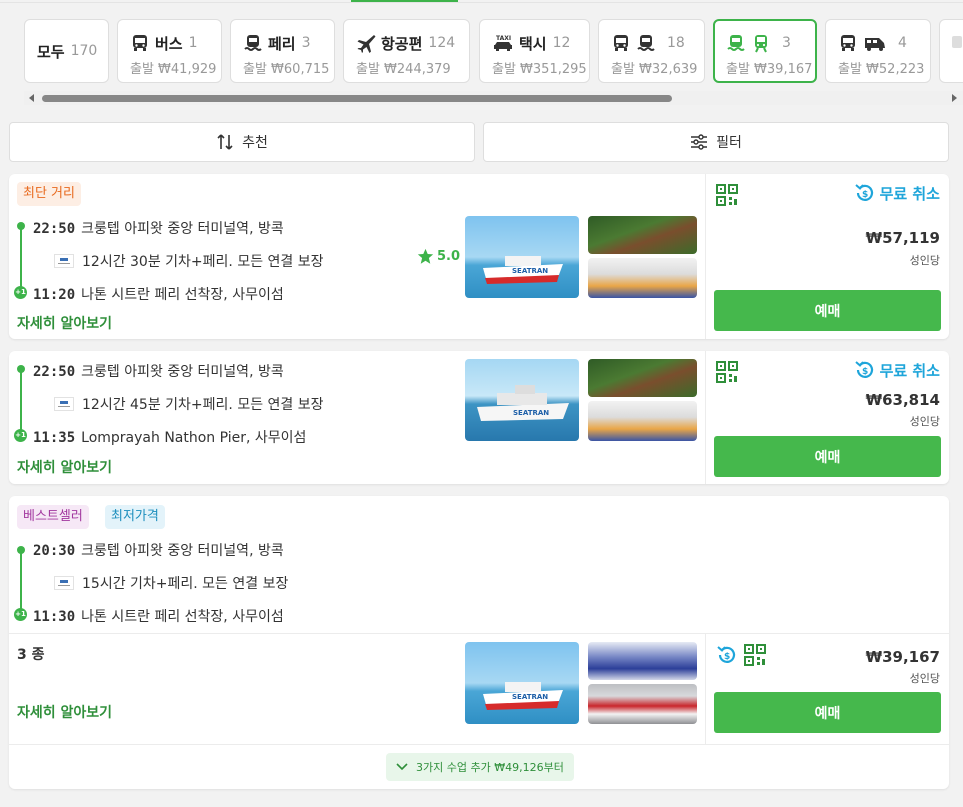 The height and width of the screenshot is (807, 963). I want to click on filter-label: 필터, so click(729, 143).